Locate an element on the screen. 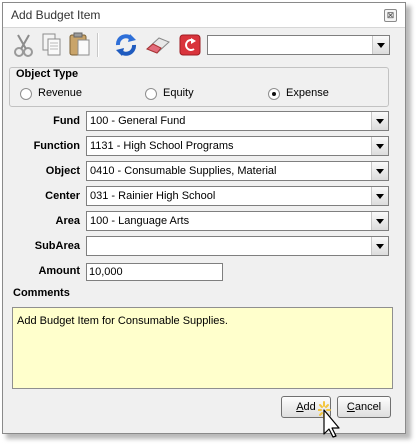 The image size is (417, 445). area-label: Area is located at coordinates (67, 221).